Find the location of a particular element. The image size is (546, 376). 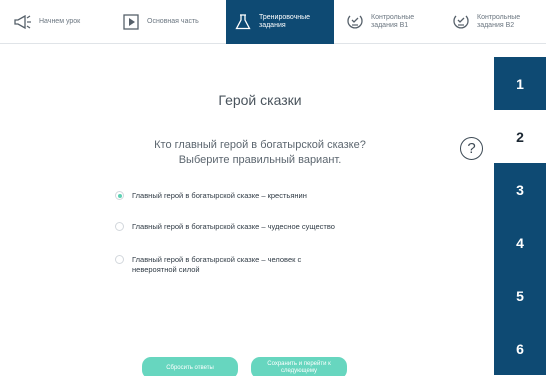

help-button: ? is located at coordinates (471, 148).